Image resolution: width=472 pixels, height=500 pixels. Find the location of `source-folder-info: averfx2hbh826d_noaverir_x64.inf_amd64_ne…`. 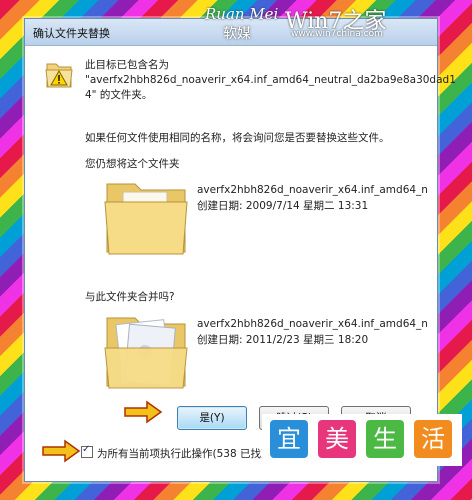

source-folder-info: averfx2hbh826d_noaverir_x64.inf_amd64_ne… is located at coordinates (312, 198).